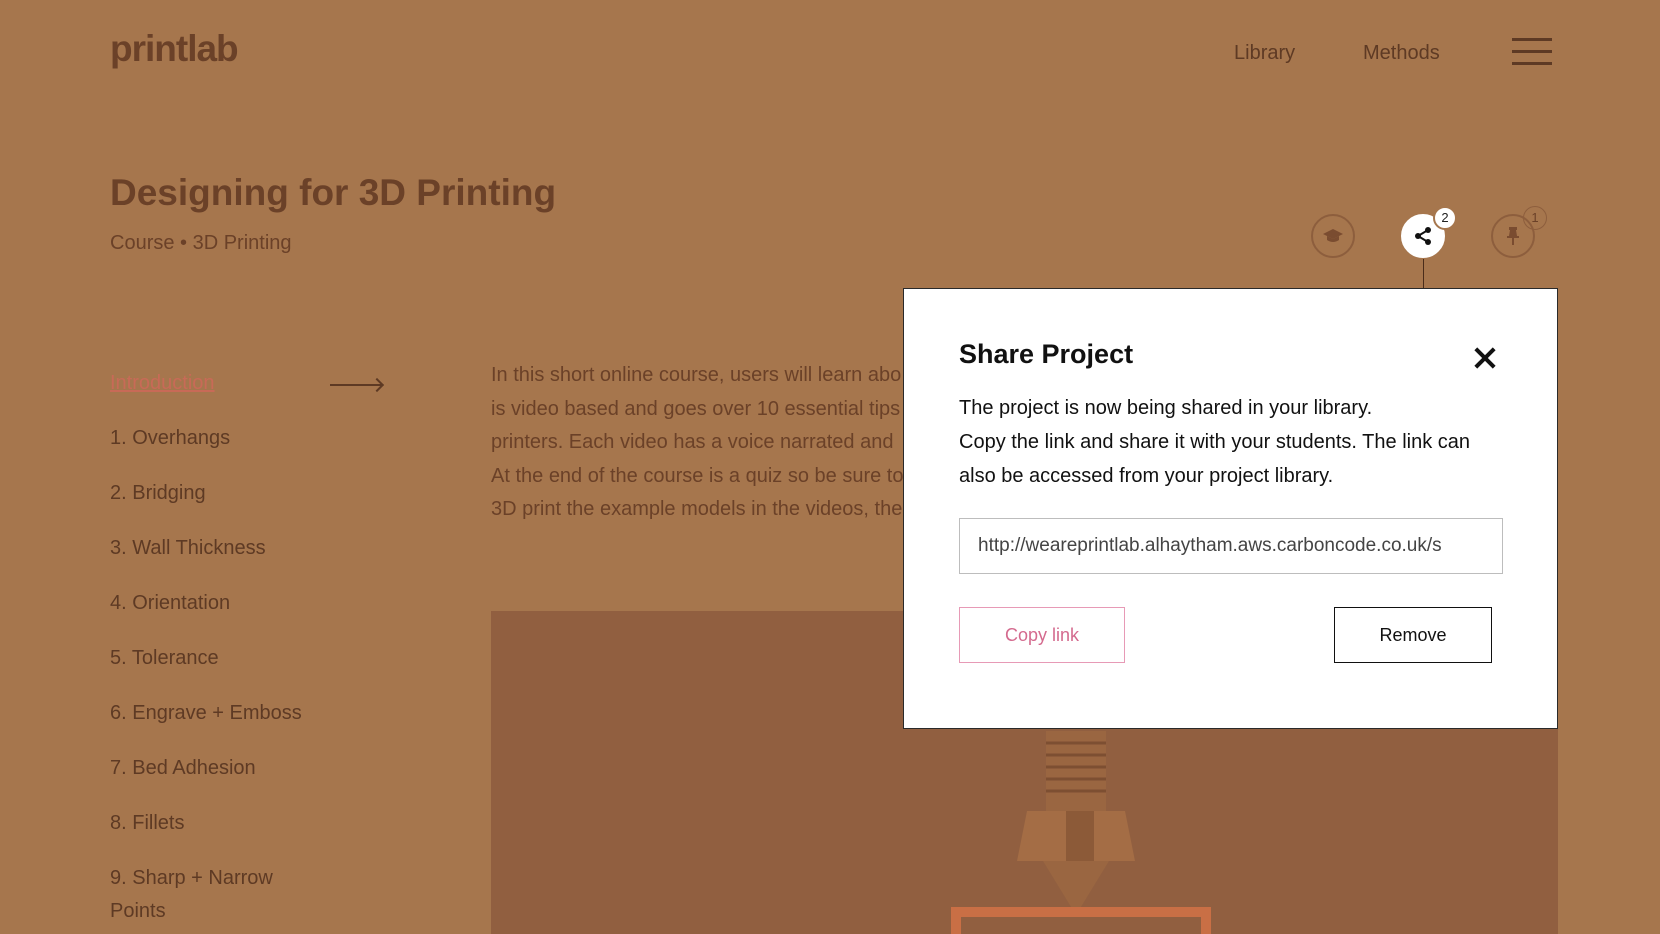  I want to click on graduation-cap-icon, so click(1333, 235).